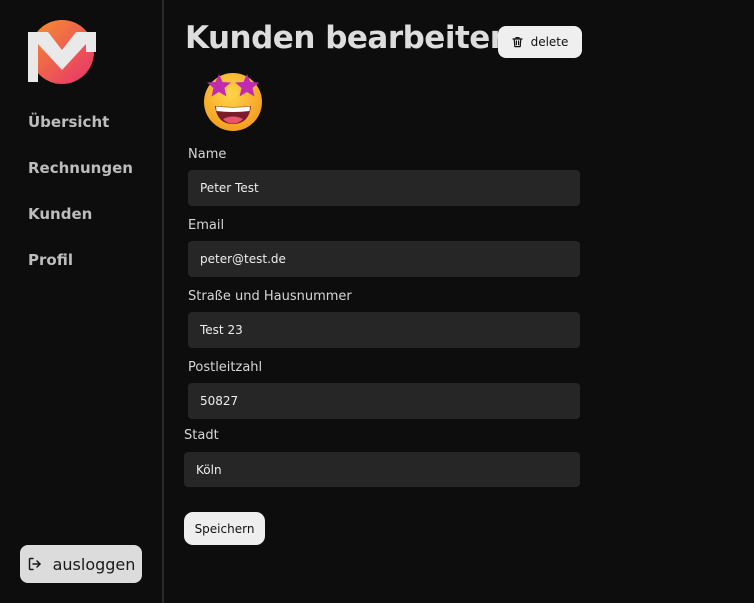 The image size is (754, 603). Describe the element at coordinates (62, 52) in the screenshot. I see `app-logo` at that location.